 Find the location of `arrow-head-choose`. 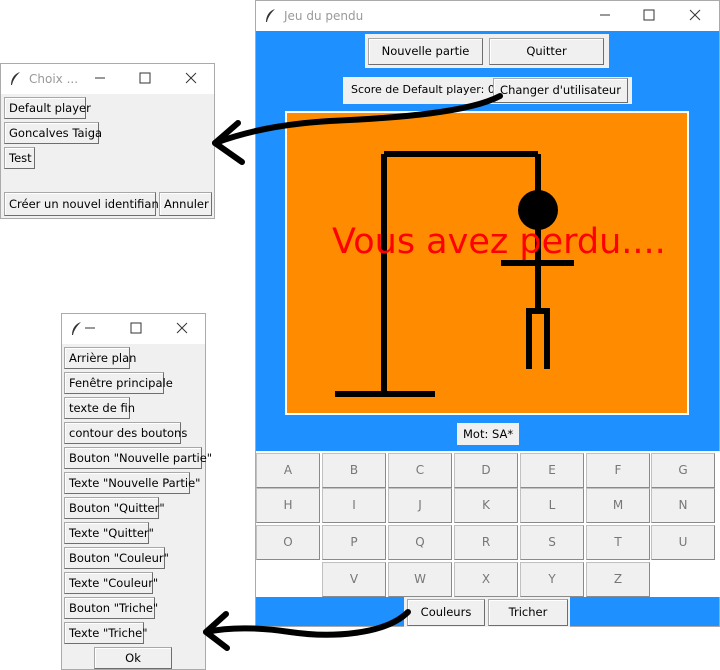

arrow-head-choose is located at coordinates (228, 142).